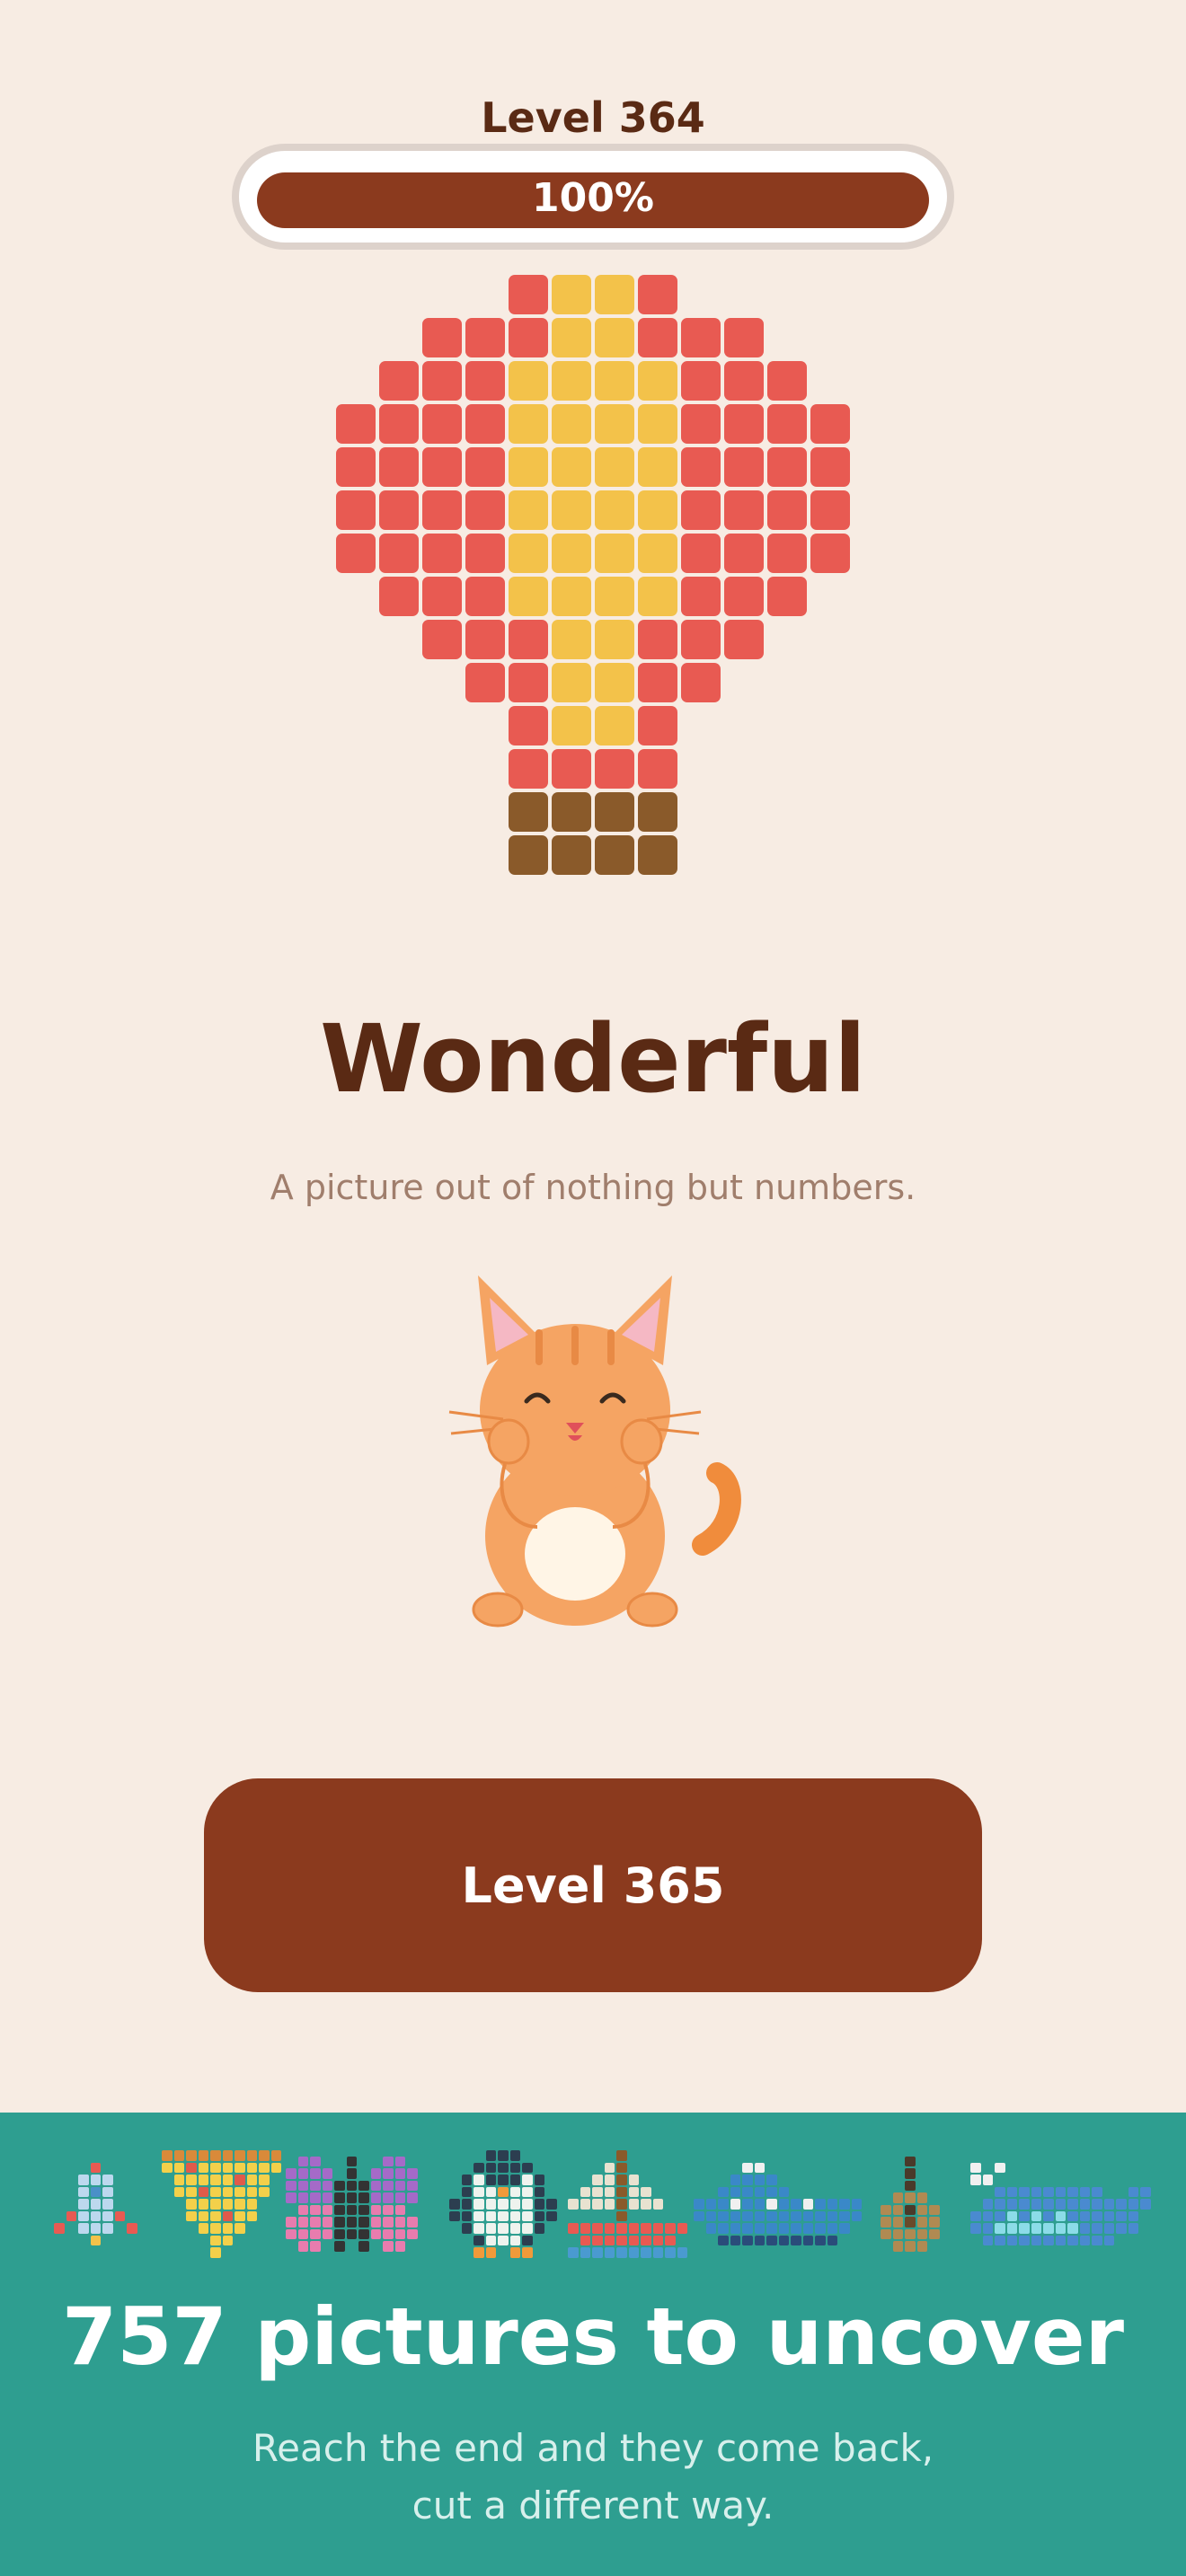  I want to click on level-title: Level 364, so click(593, 117).